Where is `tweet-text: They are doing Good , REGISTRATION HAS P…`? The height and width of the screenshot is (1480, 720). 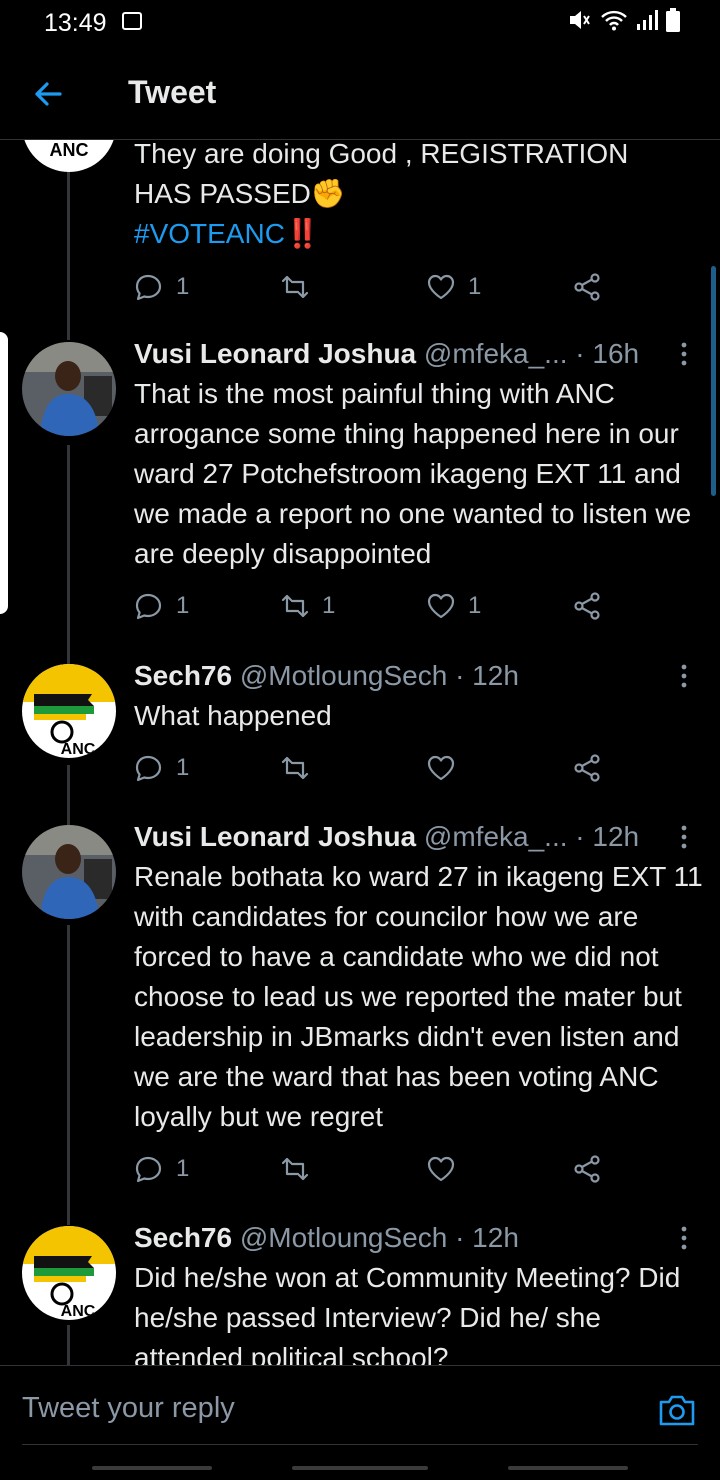 tweet-text: They are doing Good , REGISTRATION HAS P… is located at coordinates (381, 194).